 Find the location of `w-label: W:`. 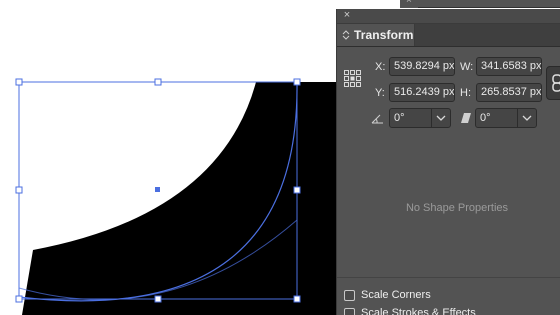

w-label: W: is located at coordinates (467, 67).